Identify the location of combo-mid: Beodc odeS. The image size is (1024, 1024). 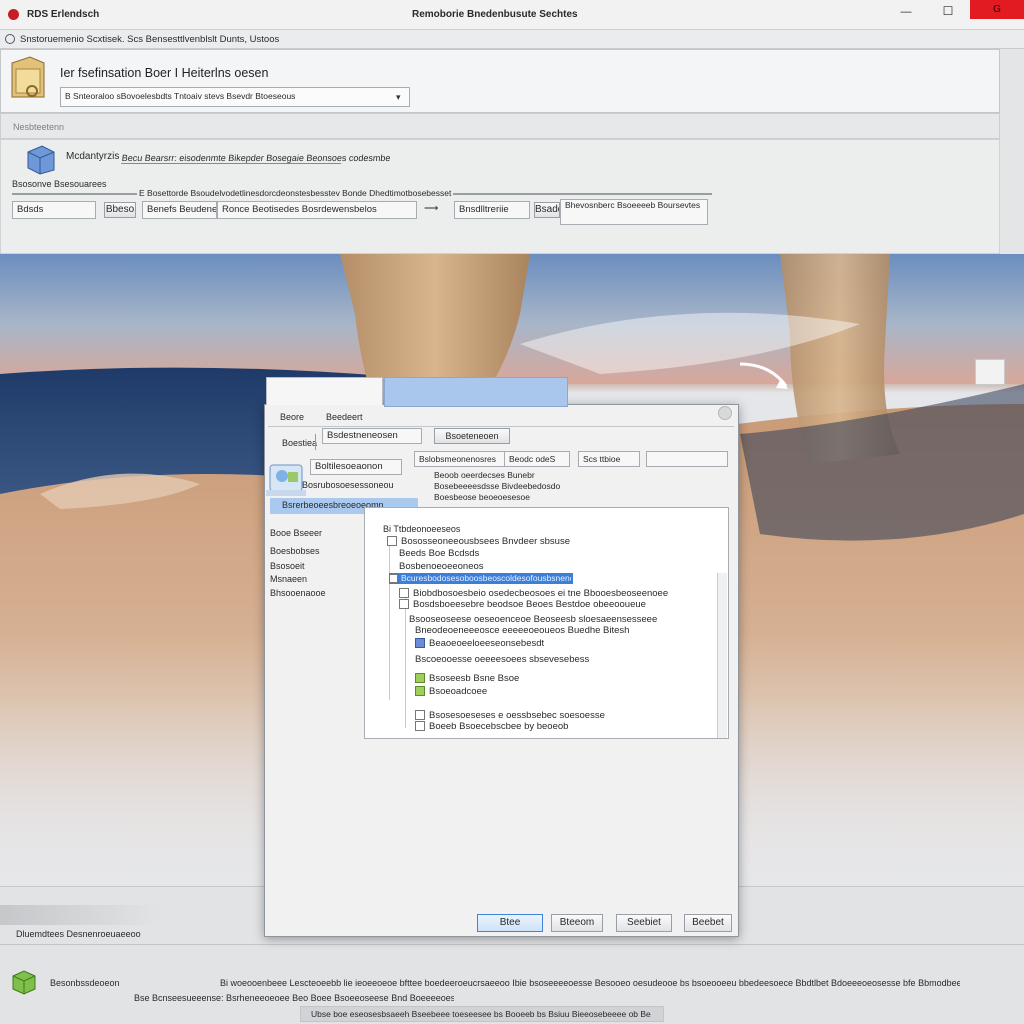
(537, 459).